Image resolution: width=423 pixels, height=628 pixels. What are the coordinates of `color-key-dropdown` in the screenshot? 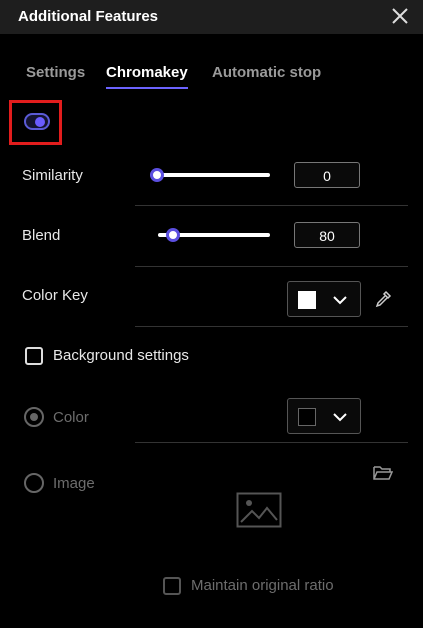 It's located at (324, 299).